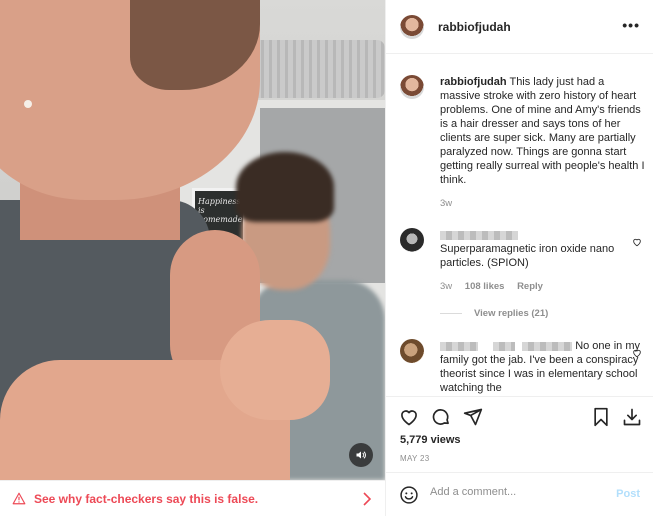  What do you see at coordinates (530, 286) in the screenshot?
I see `reply-button: Reply` at bounding box center [530, 286].